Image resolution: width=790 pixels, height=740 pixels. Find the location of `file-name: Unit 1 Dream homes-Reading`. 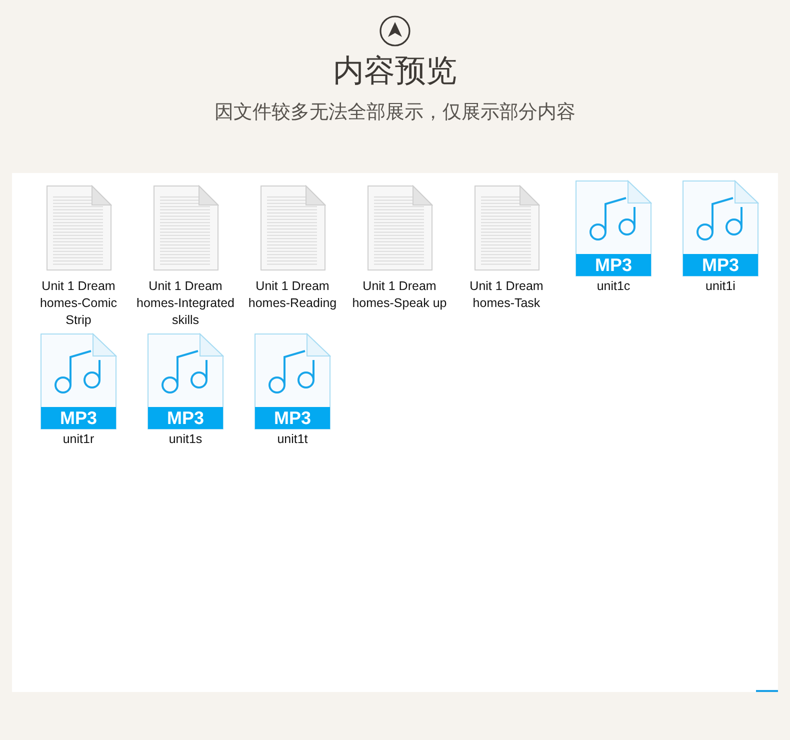

file-name: Unit 1 Dream homes-Reading is located at coordinates (292, 295).